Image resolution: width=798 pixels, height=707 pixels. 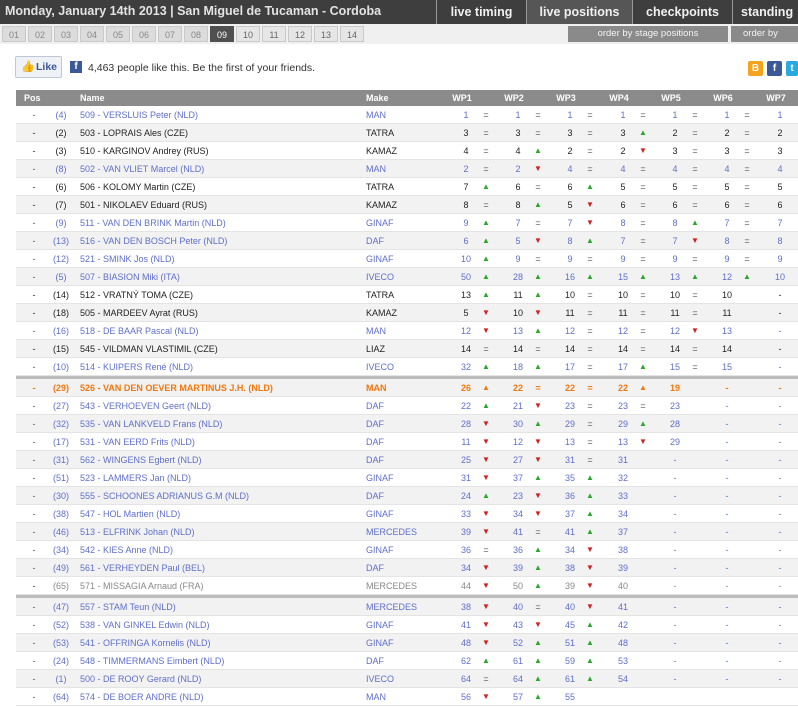 What do you see at coordinates (60, 331) in the screenshot?
I see `previous-position-cell: (16)` at bounding box center [60, 331].